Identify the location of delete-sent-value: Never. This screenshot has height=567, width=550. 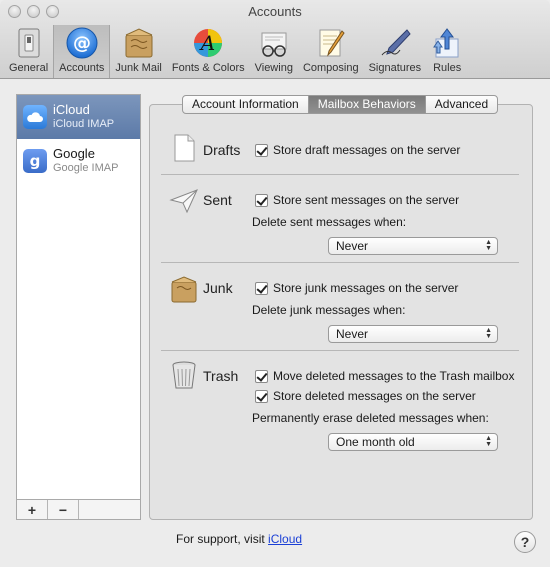
(352, 246).